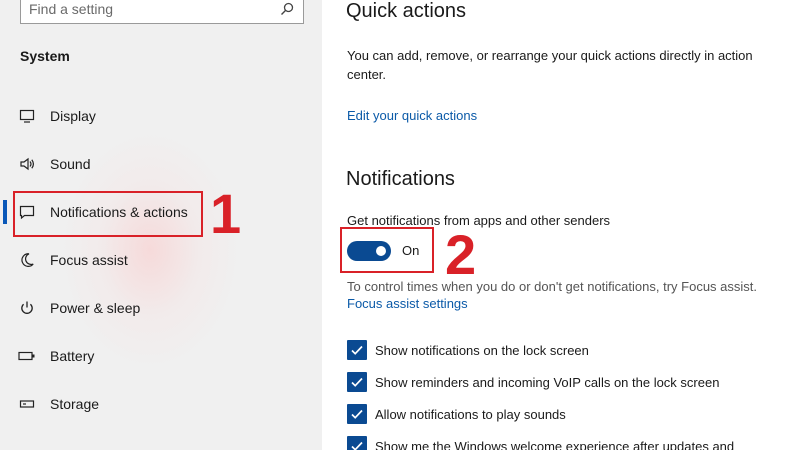 Image resolution: width=800 pixels, height=450 pixels. I want to click on sidebar-item-label: Notifications & actions, so click(119, 212).